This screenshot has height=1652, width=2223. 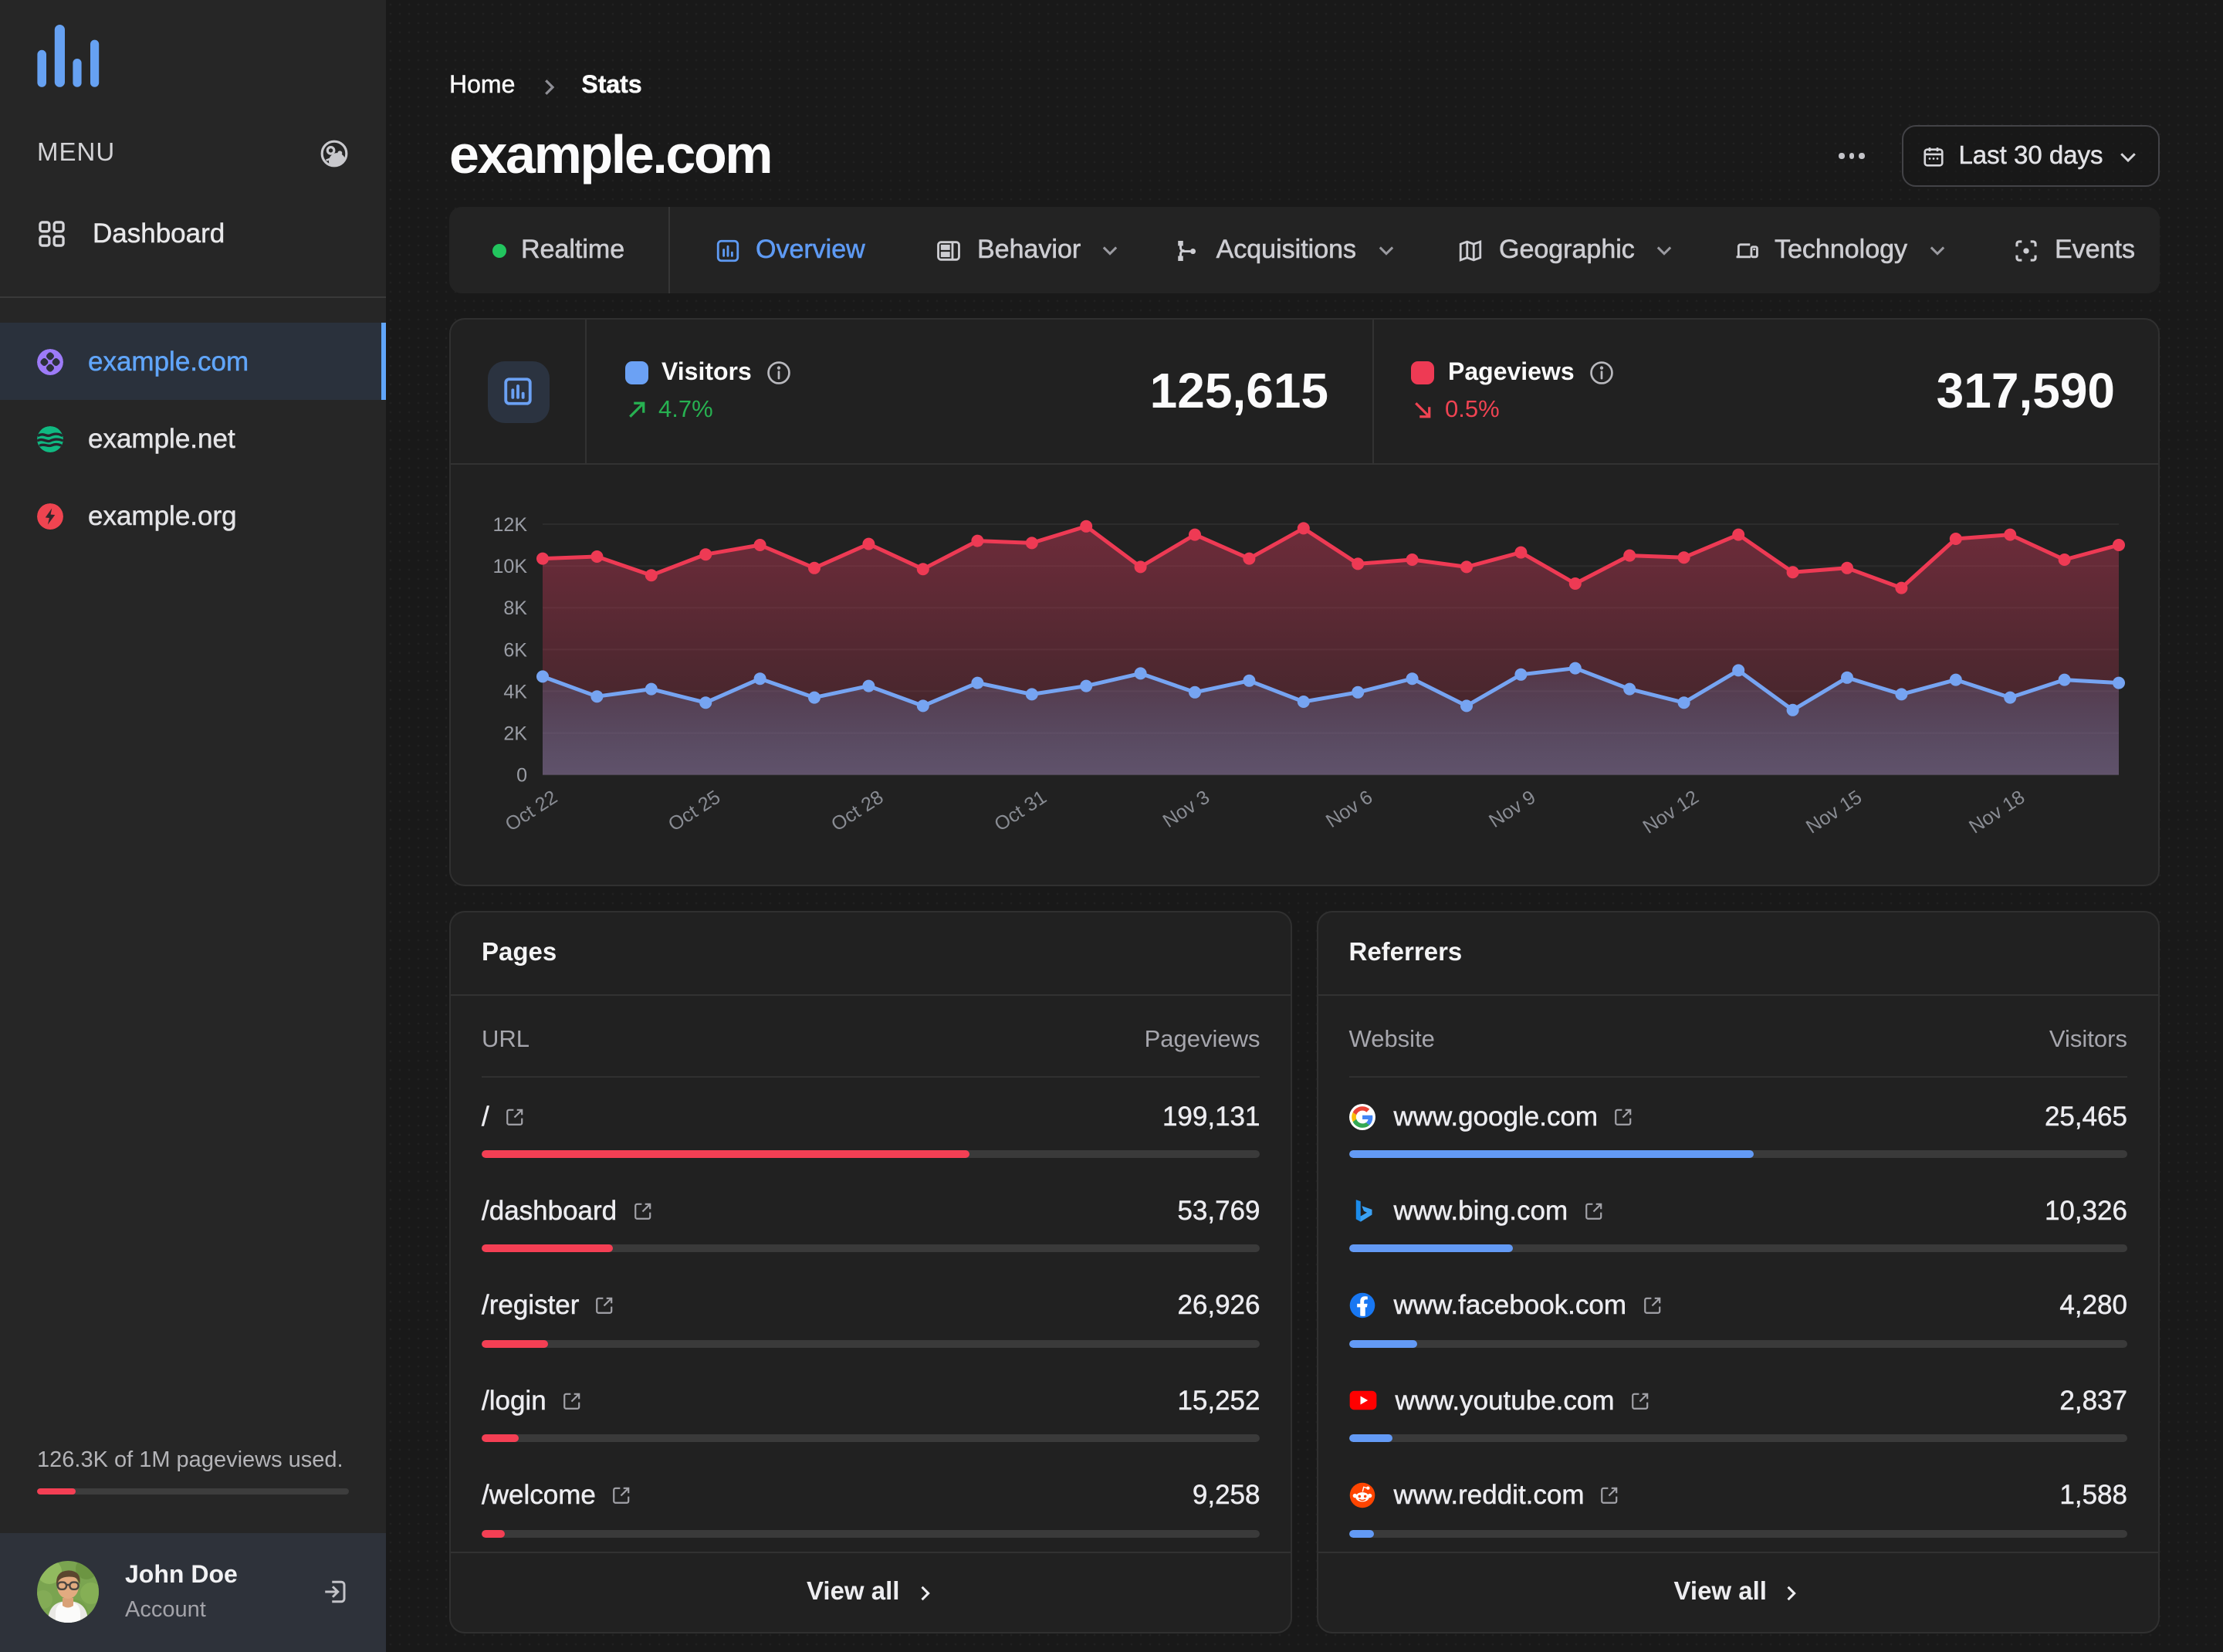 What do you see at coordinates (1834, 812) in the screenshot?
I see `svg-text: Nov 15` at bounding box center [1834, 812].